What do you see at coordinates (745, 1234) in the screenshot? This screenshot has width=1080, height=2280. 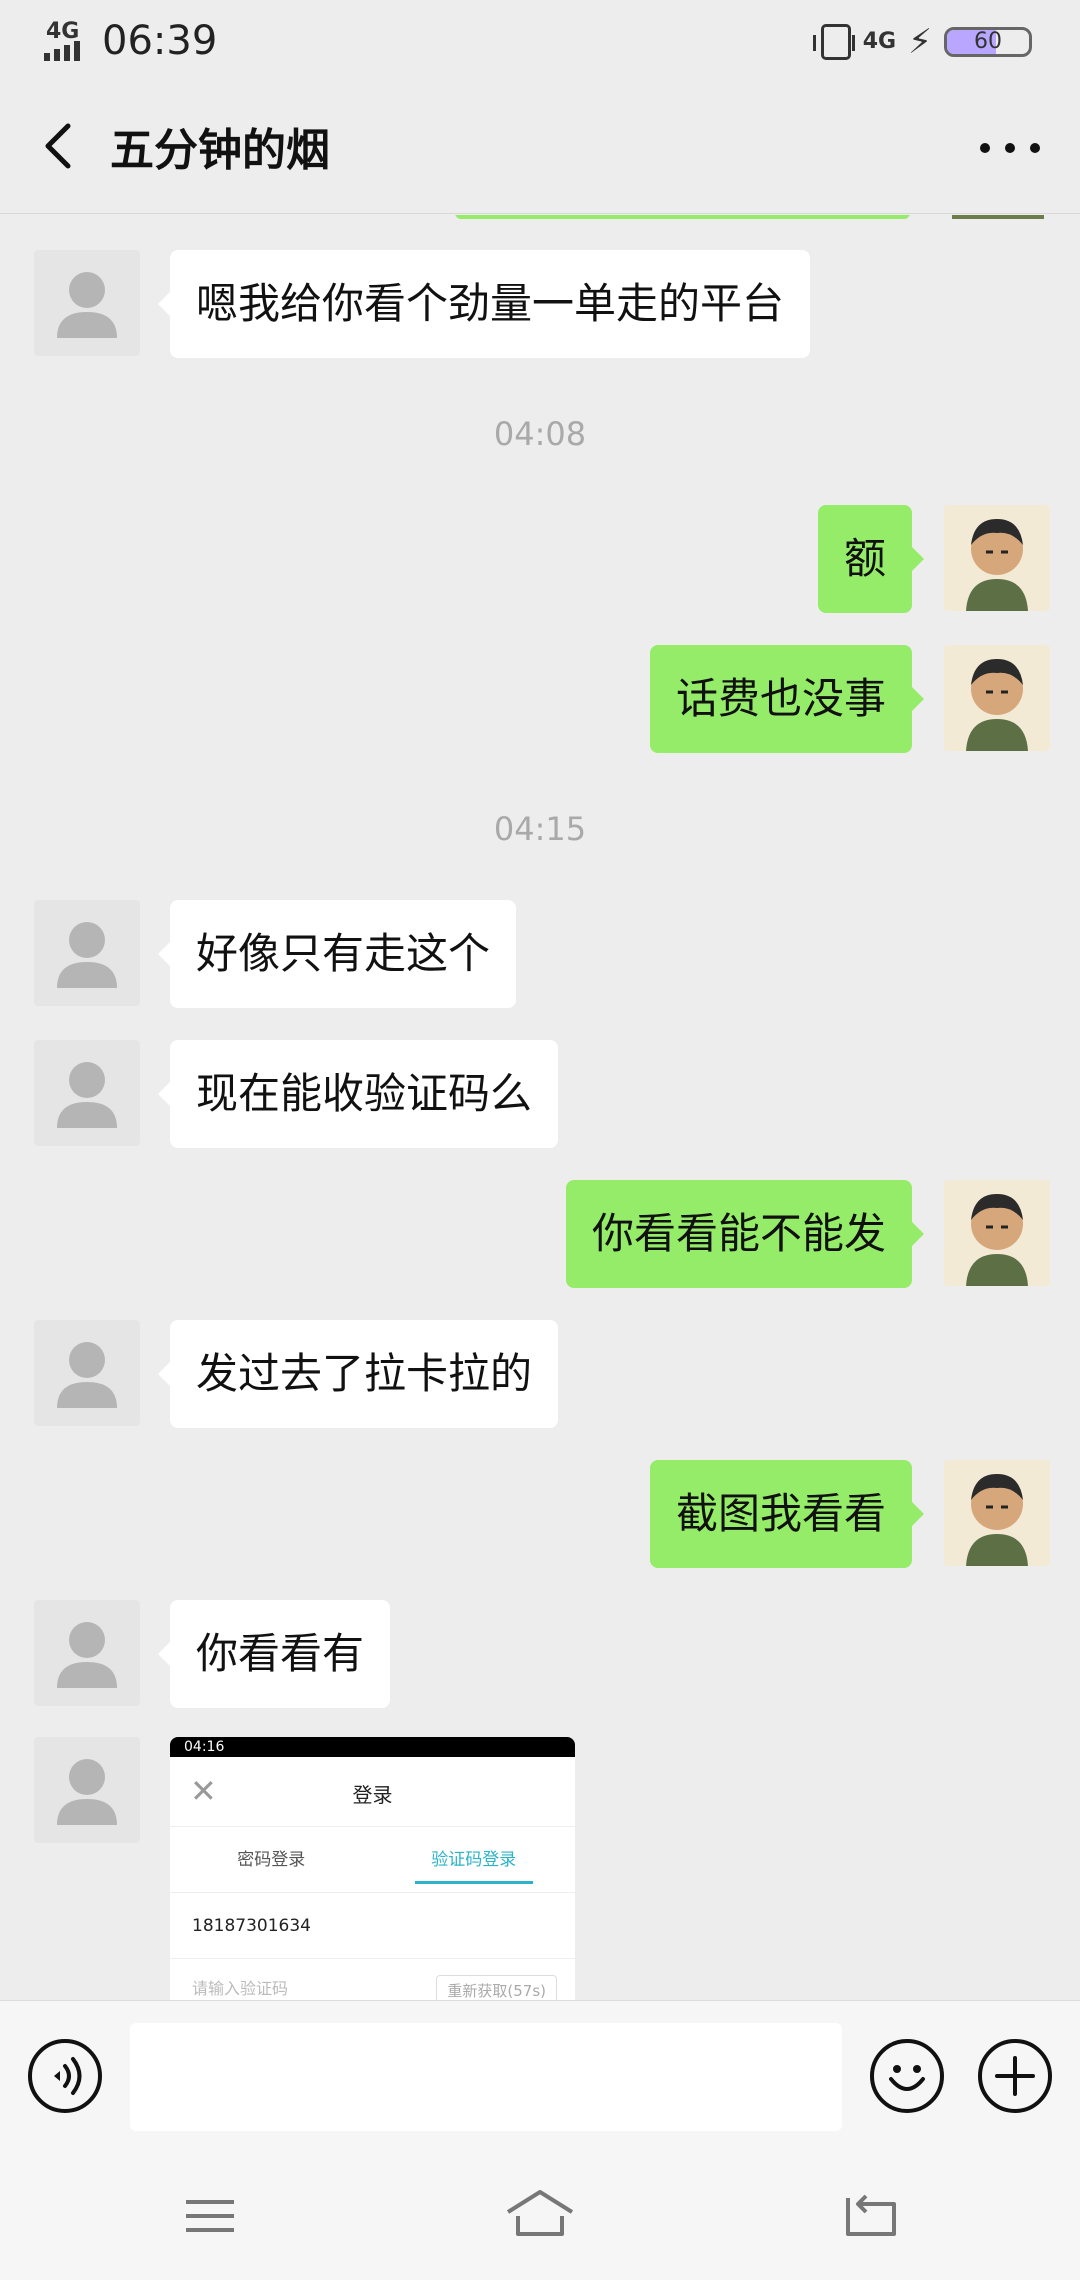 I see `message-bubble-outgoing: 你看看能不能发` at bounding box center [745, 1234].